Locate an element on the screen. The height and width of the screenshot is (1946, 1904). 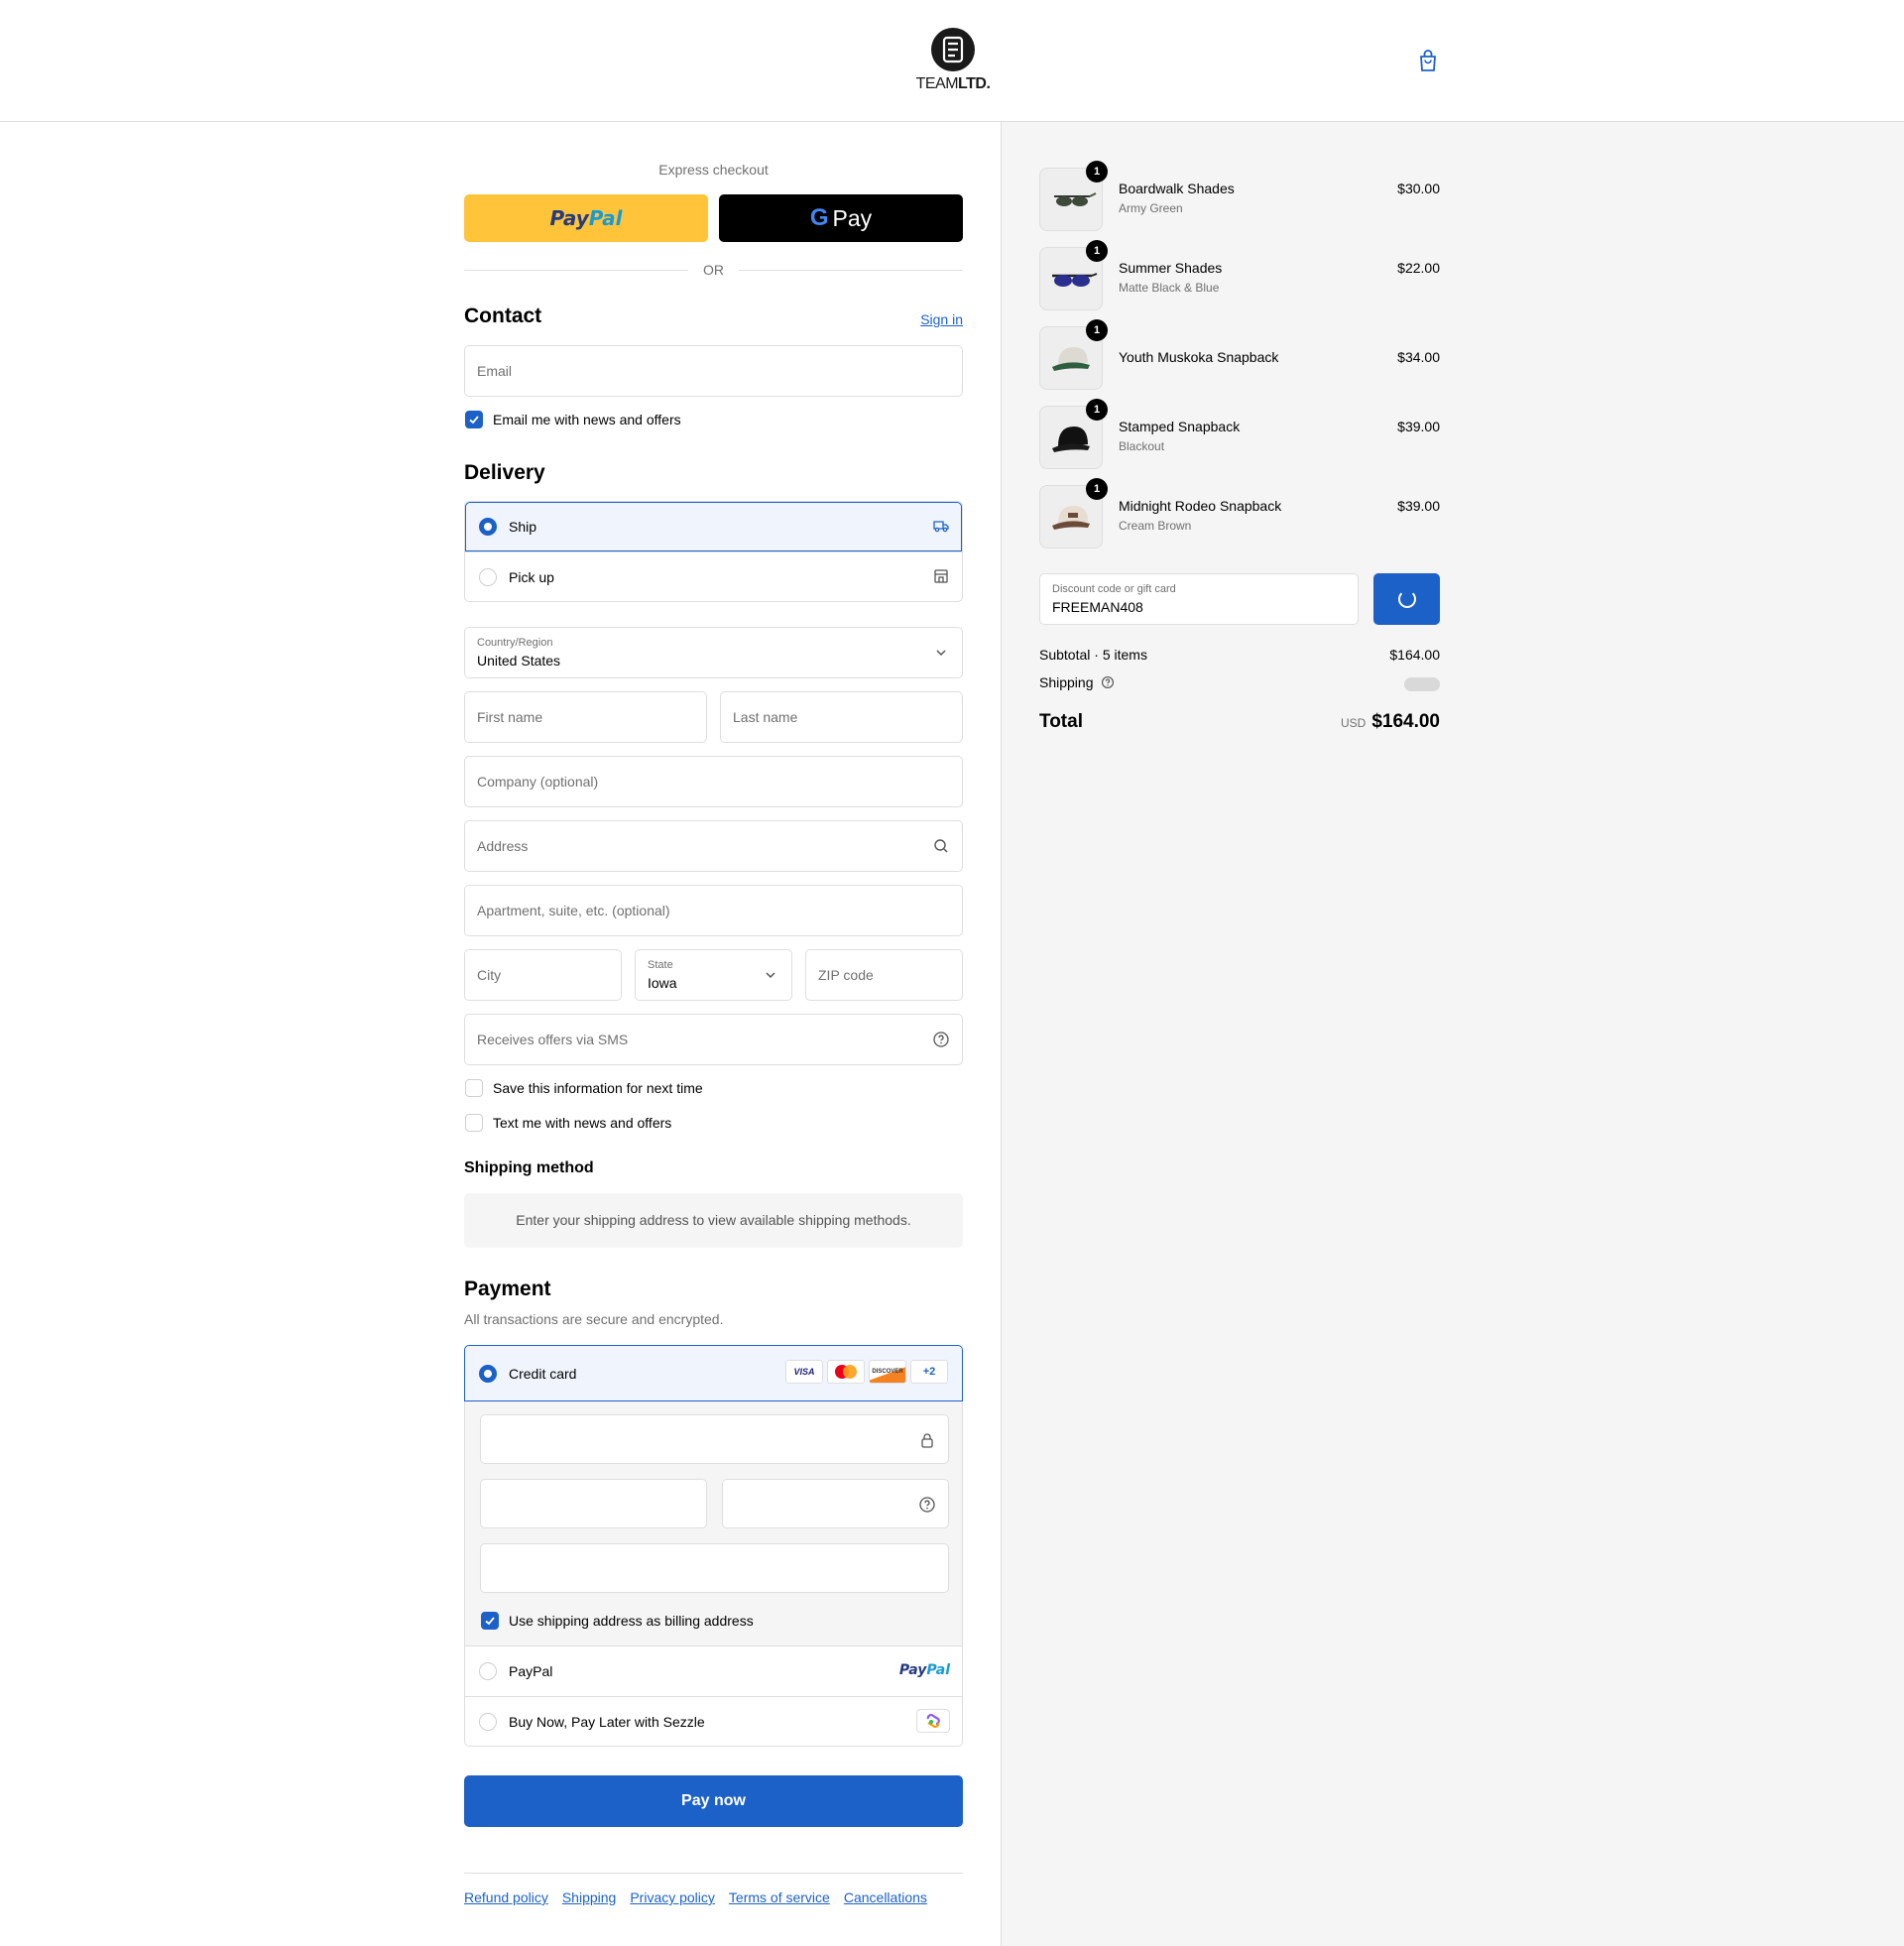
footer-divider is located at coordinates (713, 1873).